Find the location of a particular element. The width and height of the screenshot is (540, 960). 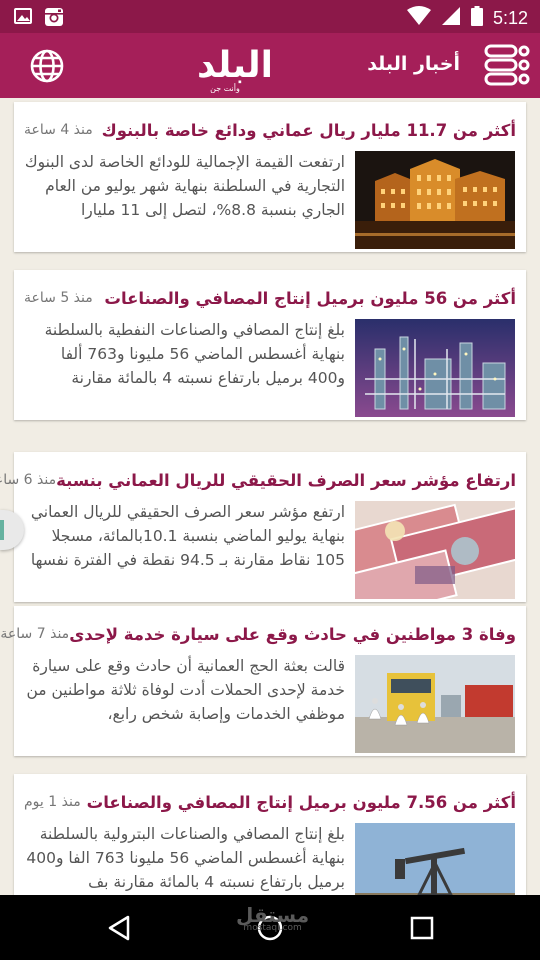

menu-icon is located at coordinates (507, 65).